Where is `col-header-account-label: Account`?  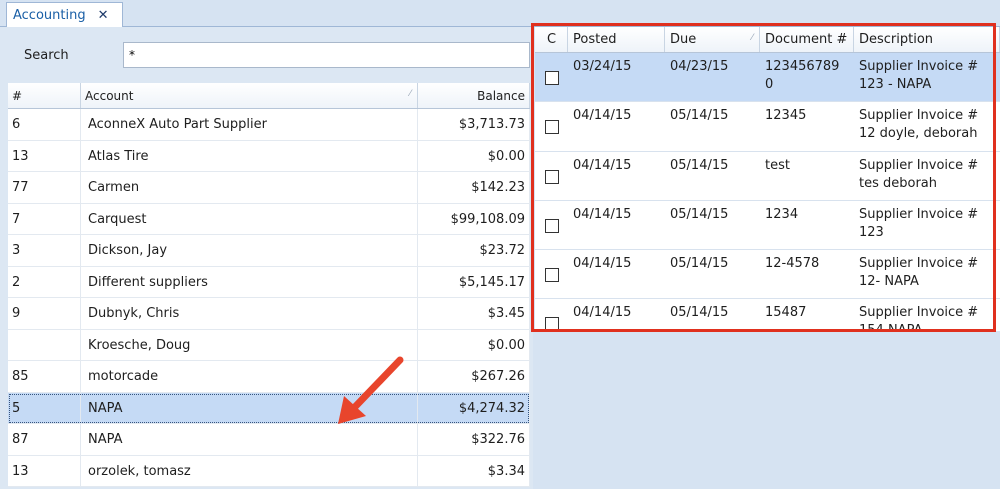
col-header-account-label: Account is located at coordinates (109, 96).